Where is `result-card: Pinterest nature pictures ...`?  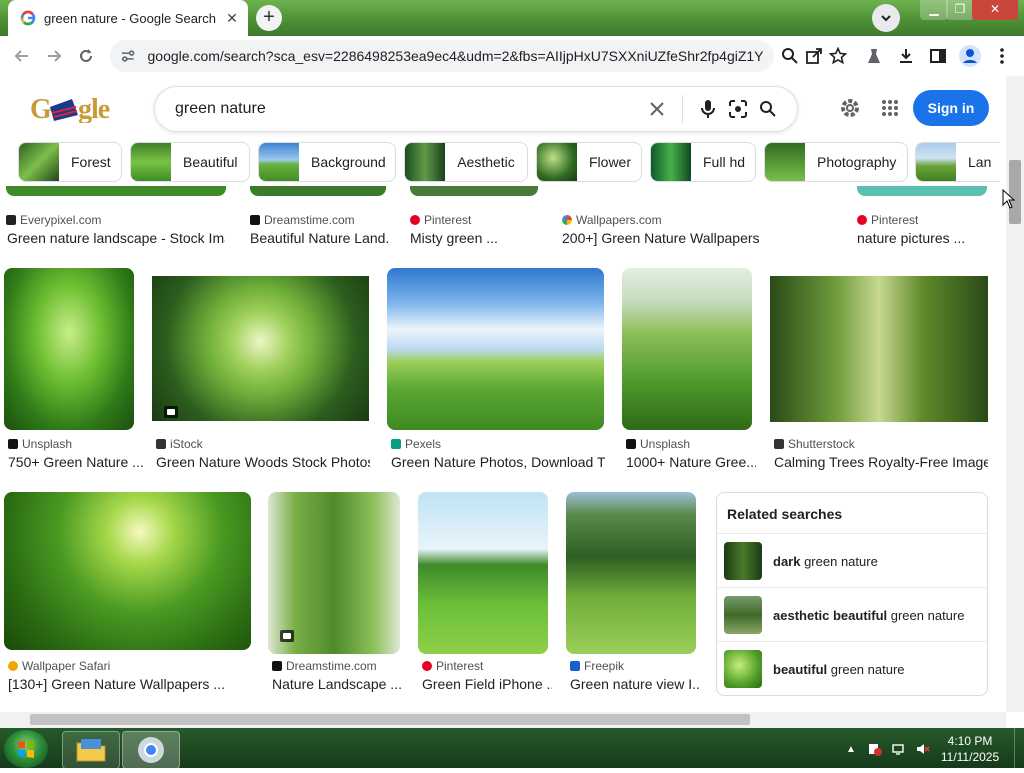 result-card: Pinterest nature pictures ... is located at coordinates (922, 216).